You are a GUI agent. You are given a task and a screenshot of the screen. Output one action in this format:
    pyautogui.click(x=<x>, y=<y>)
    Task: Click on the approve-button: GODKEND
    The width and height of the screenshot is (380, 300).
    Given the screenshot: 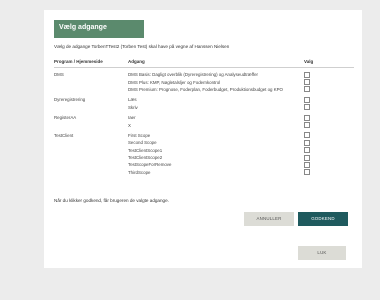 What is the action you would take?
    pyautogui.click(x=323, y=219)
    